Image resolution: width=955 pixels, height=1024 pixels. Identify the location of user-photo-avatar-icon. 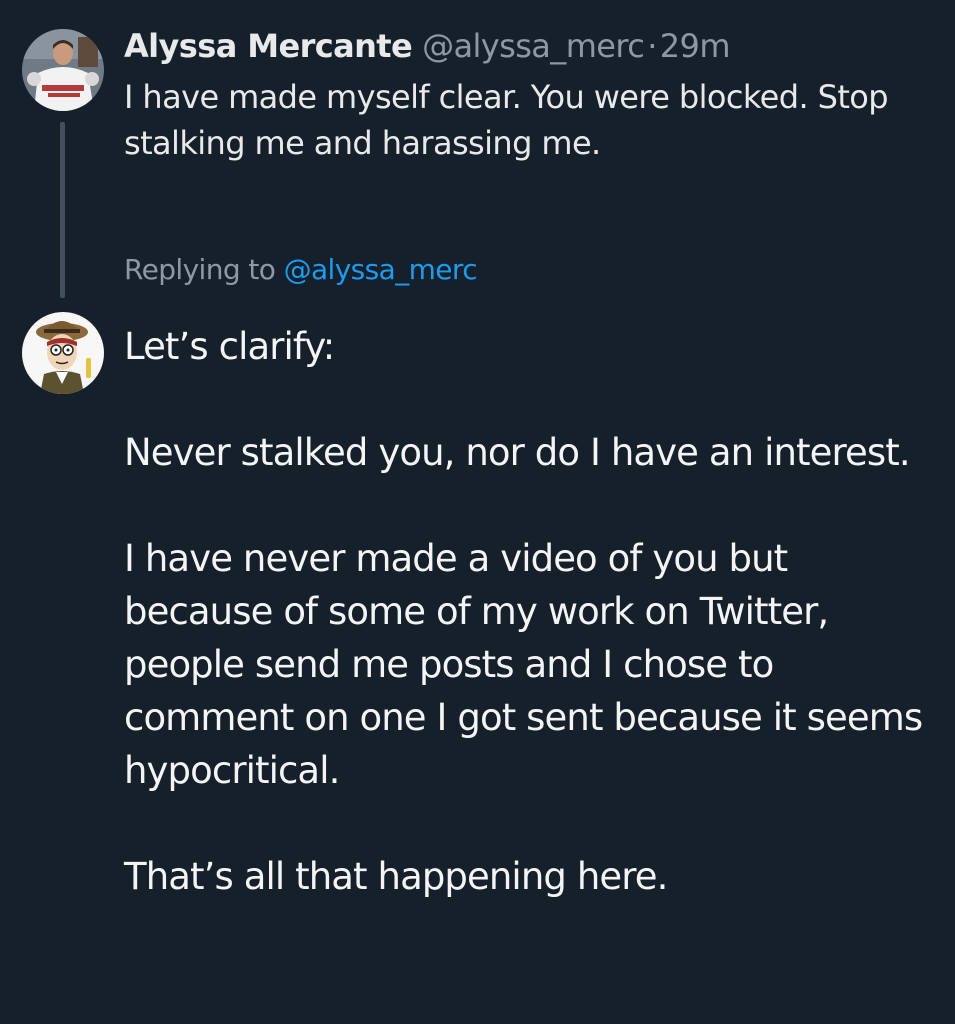
(63, 70).